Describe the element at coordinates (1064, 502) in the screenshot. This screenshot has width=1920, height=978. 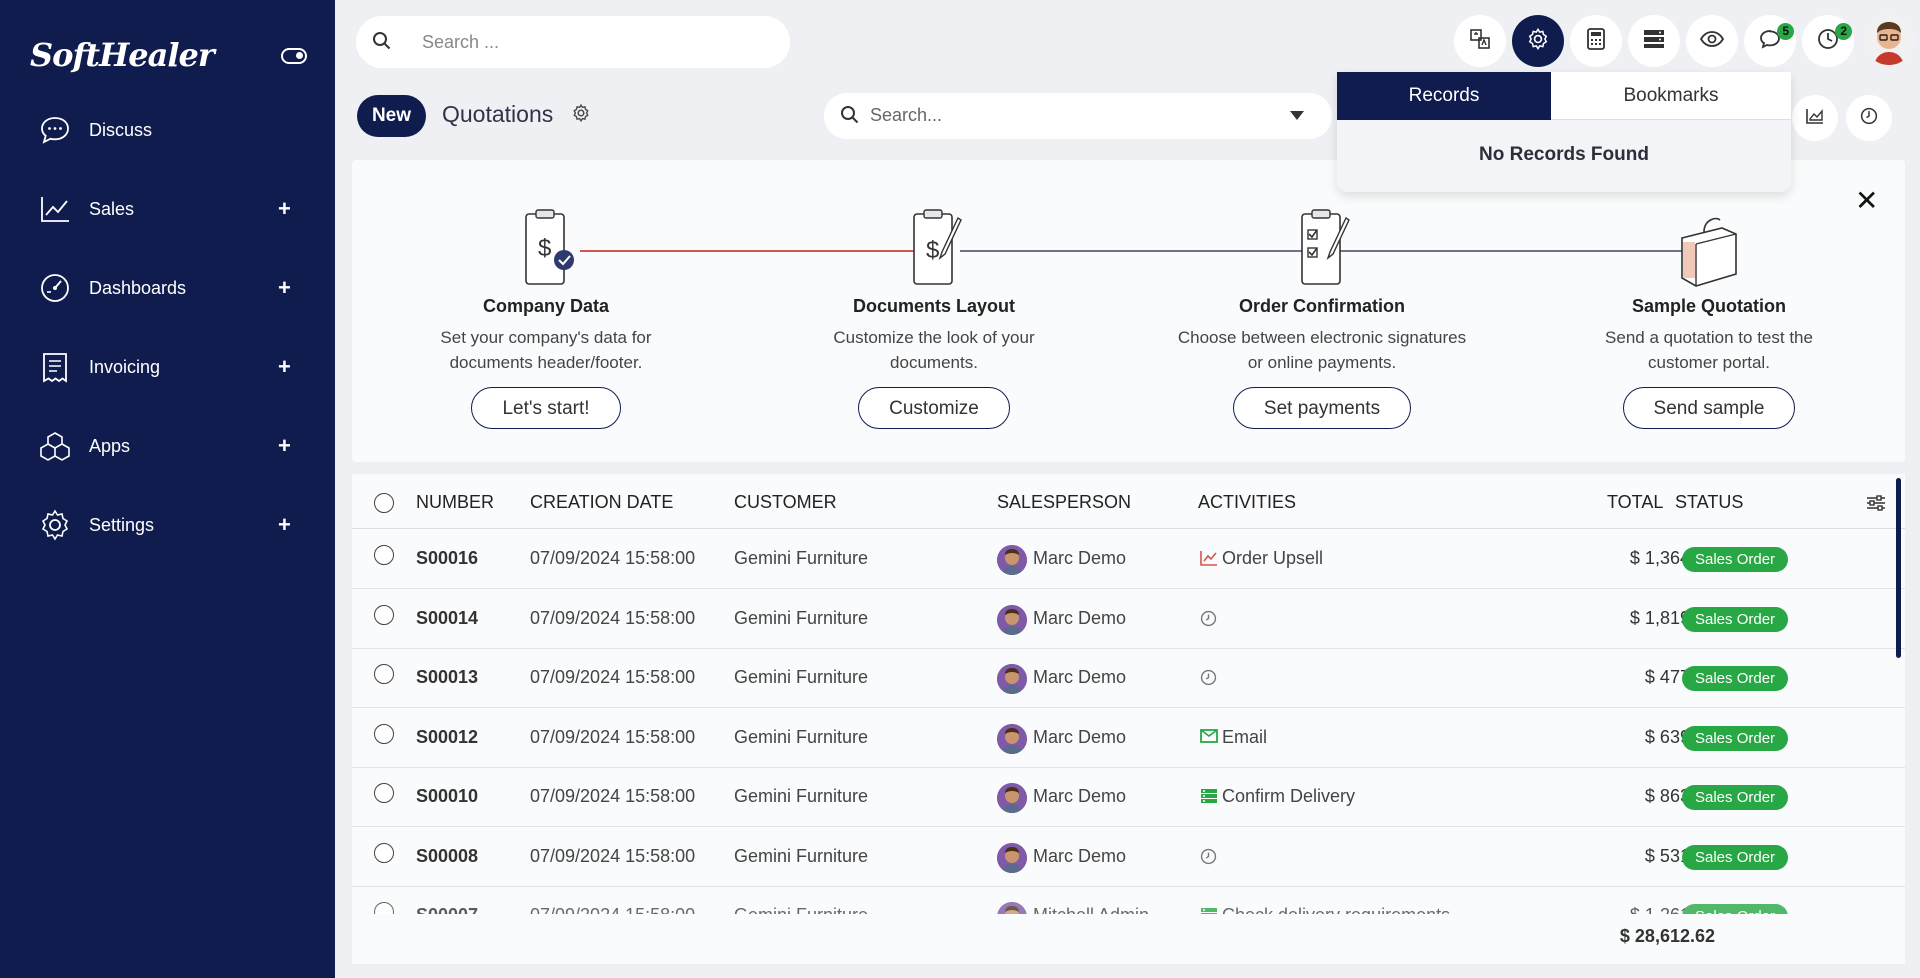
I see `column-header-salesperson: SALESPERSON` at that location.